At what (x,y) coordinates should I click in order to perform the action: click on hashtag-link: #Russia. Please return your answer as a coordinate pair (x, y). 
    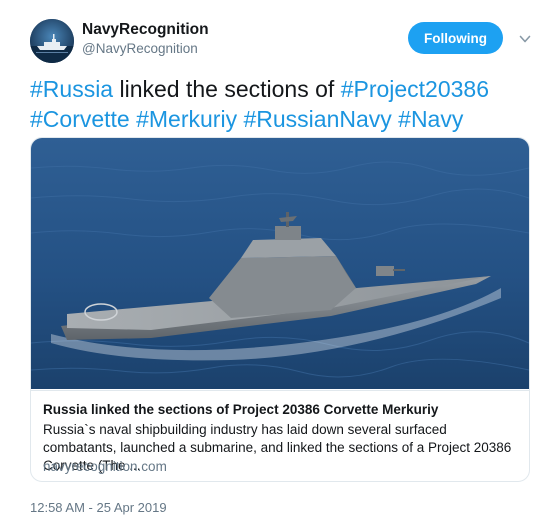
    Looking at the image, I should click on (71, 89).